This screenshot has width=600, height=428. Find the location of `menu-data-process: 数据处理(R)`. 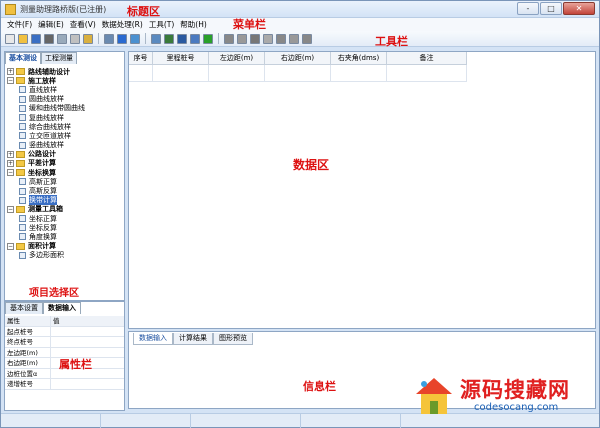

menu-data-process: 数据处理(R) is located at coordinates (122, 24).